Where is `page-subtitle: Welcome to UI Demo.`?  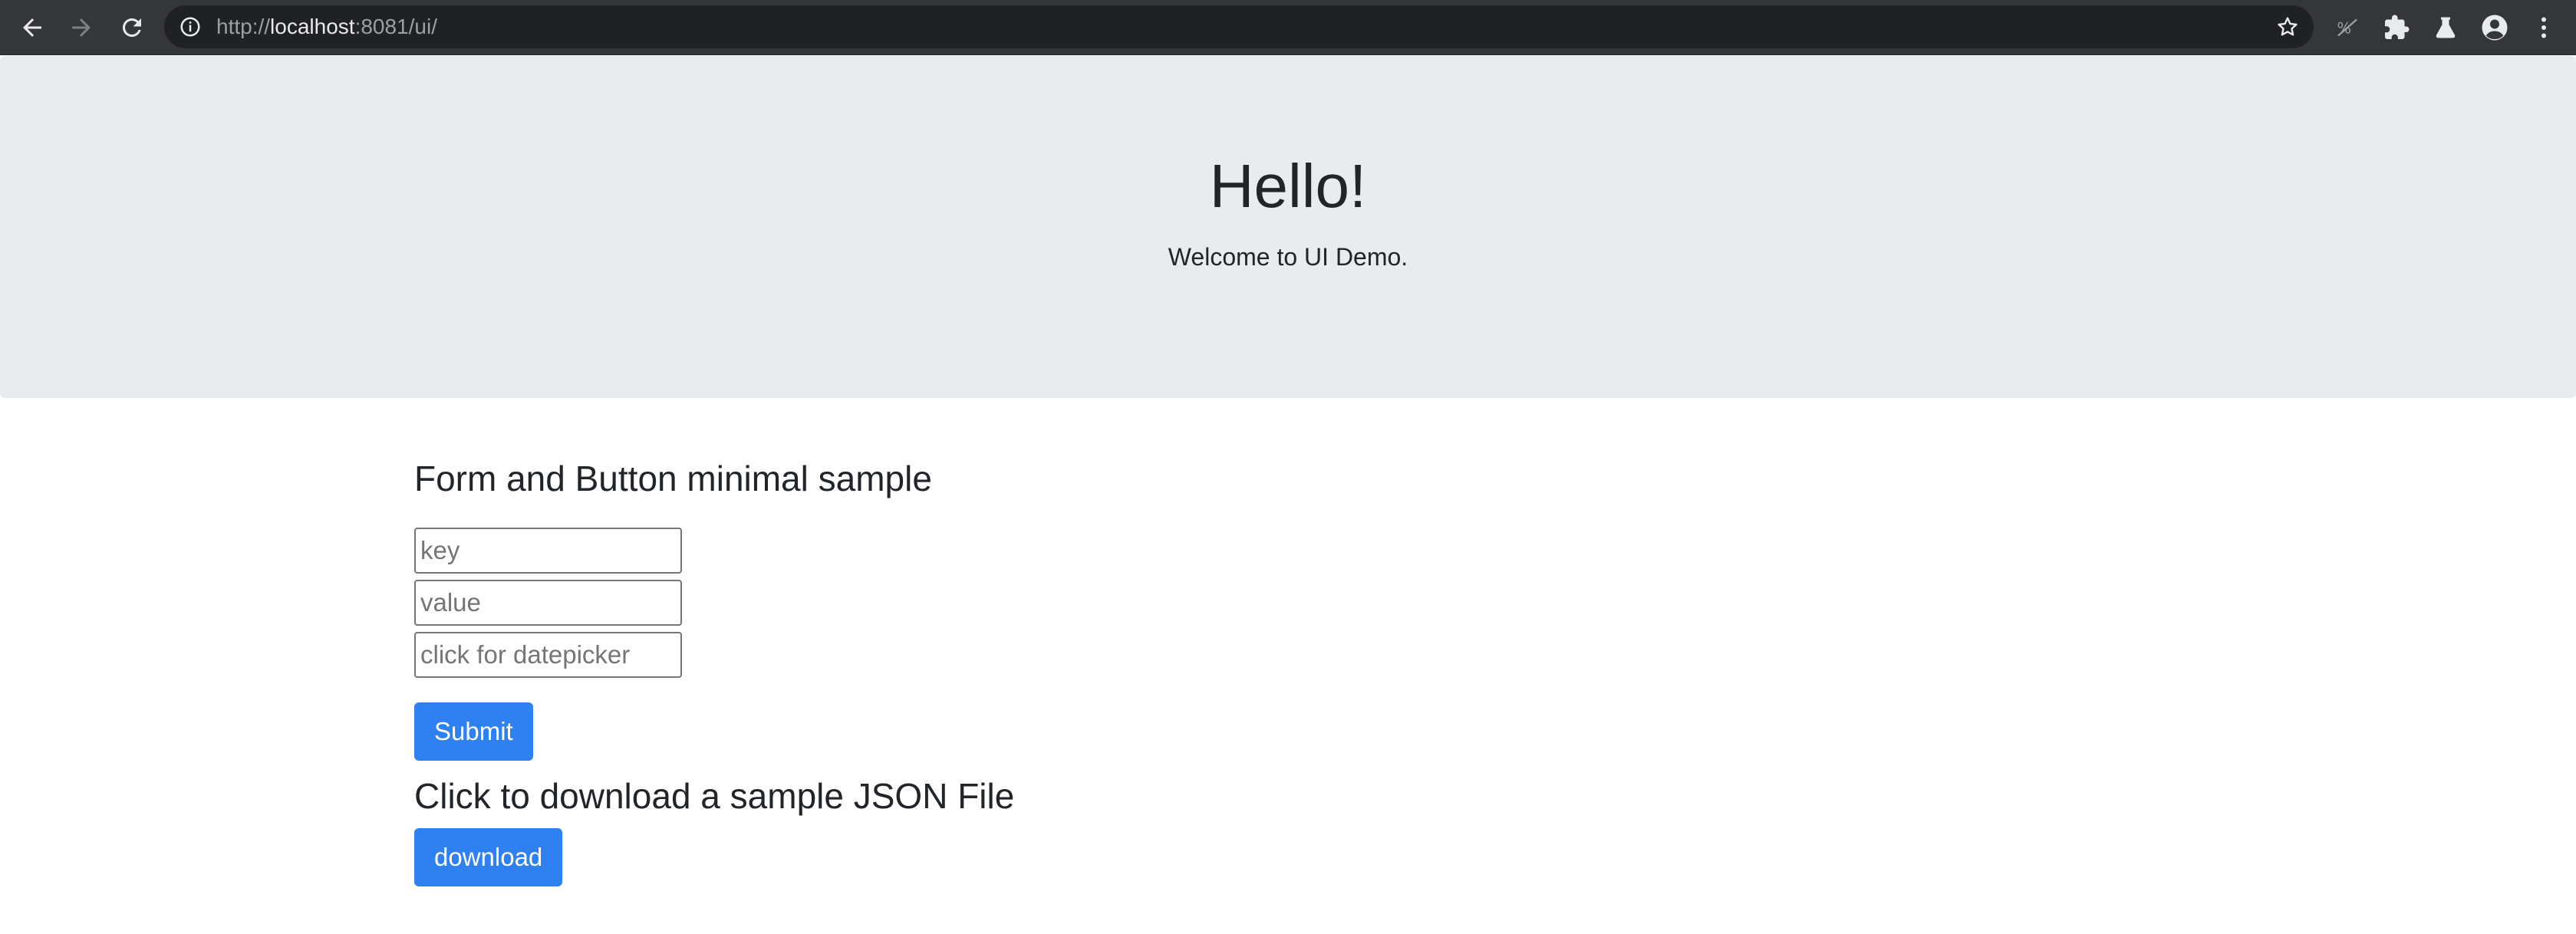
page-subtitle: Welcome to UI Demo. is located at coordinates (1288, 257).